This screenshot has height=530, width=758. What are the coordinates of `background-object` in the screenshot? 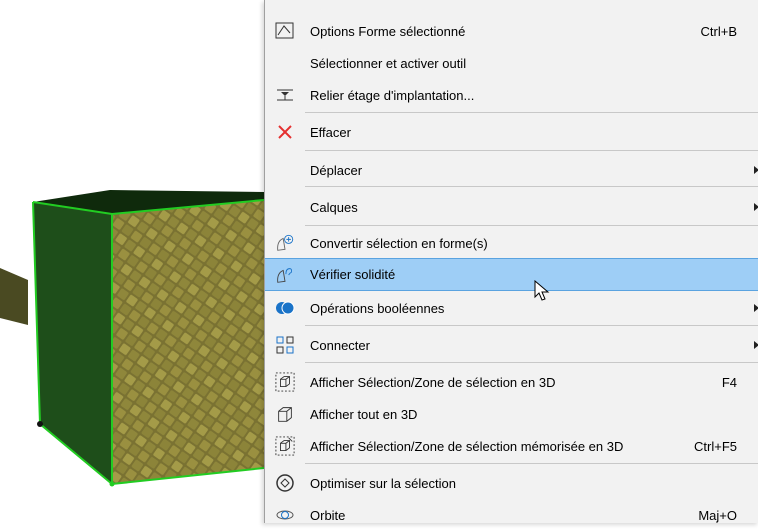 It's located at (14, 296).